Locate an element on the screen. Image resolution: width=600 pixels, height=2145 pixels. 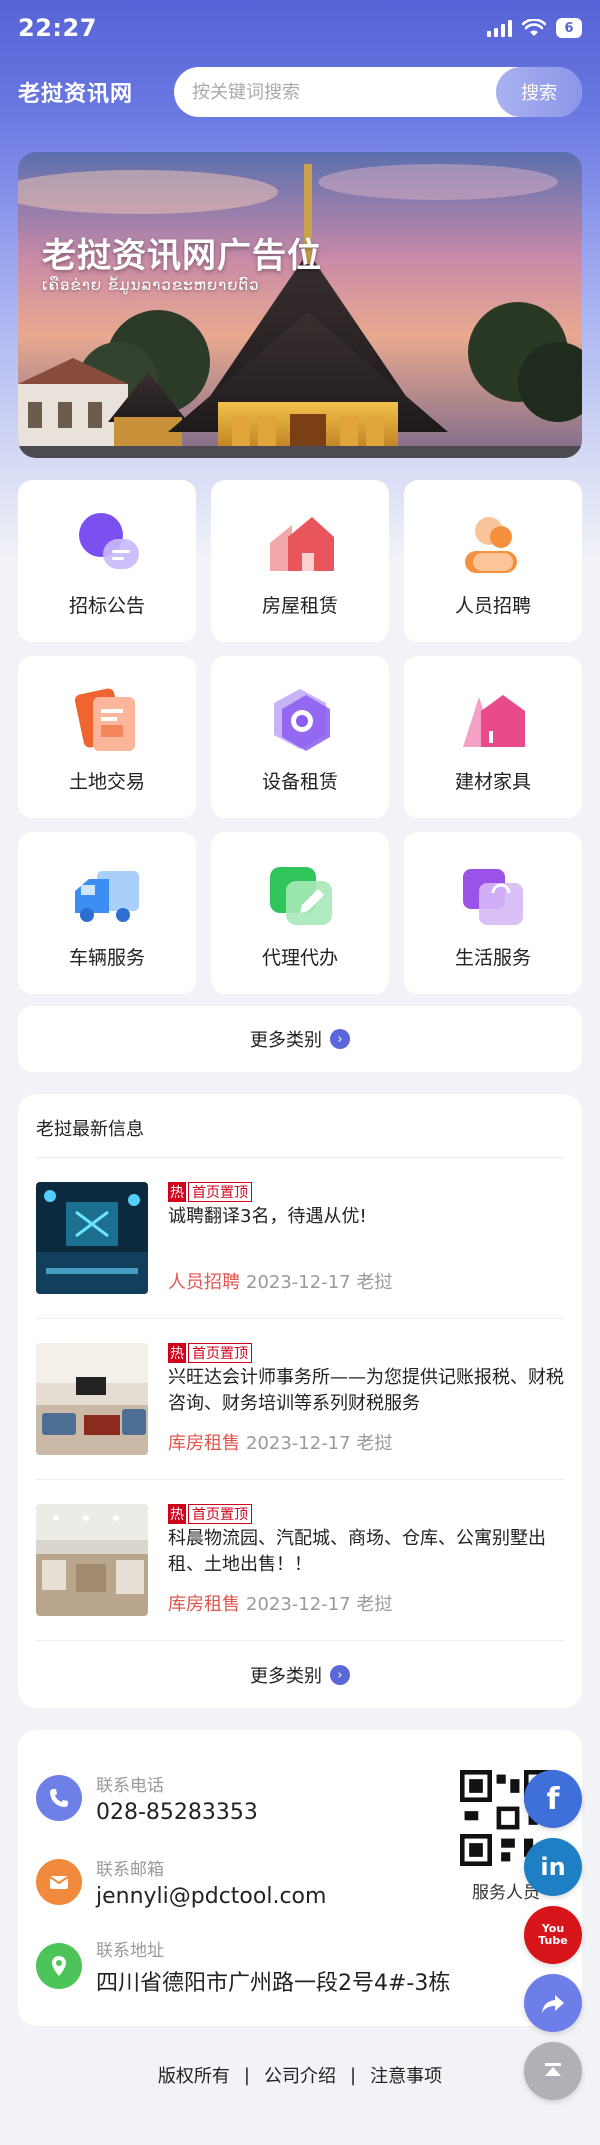
news-headline: 科晨物流园、汽配城、商场、仓库、公寓别墅出租、土地出售！！ is located at coordinates (357, 1551).